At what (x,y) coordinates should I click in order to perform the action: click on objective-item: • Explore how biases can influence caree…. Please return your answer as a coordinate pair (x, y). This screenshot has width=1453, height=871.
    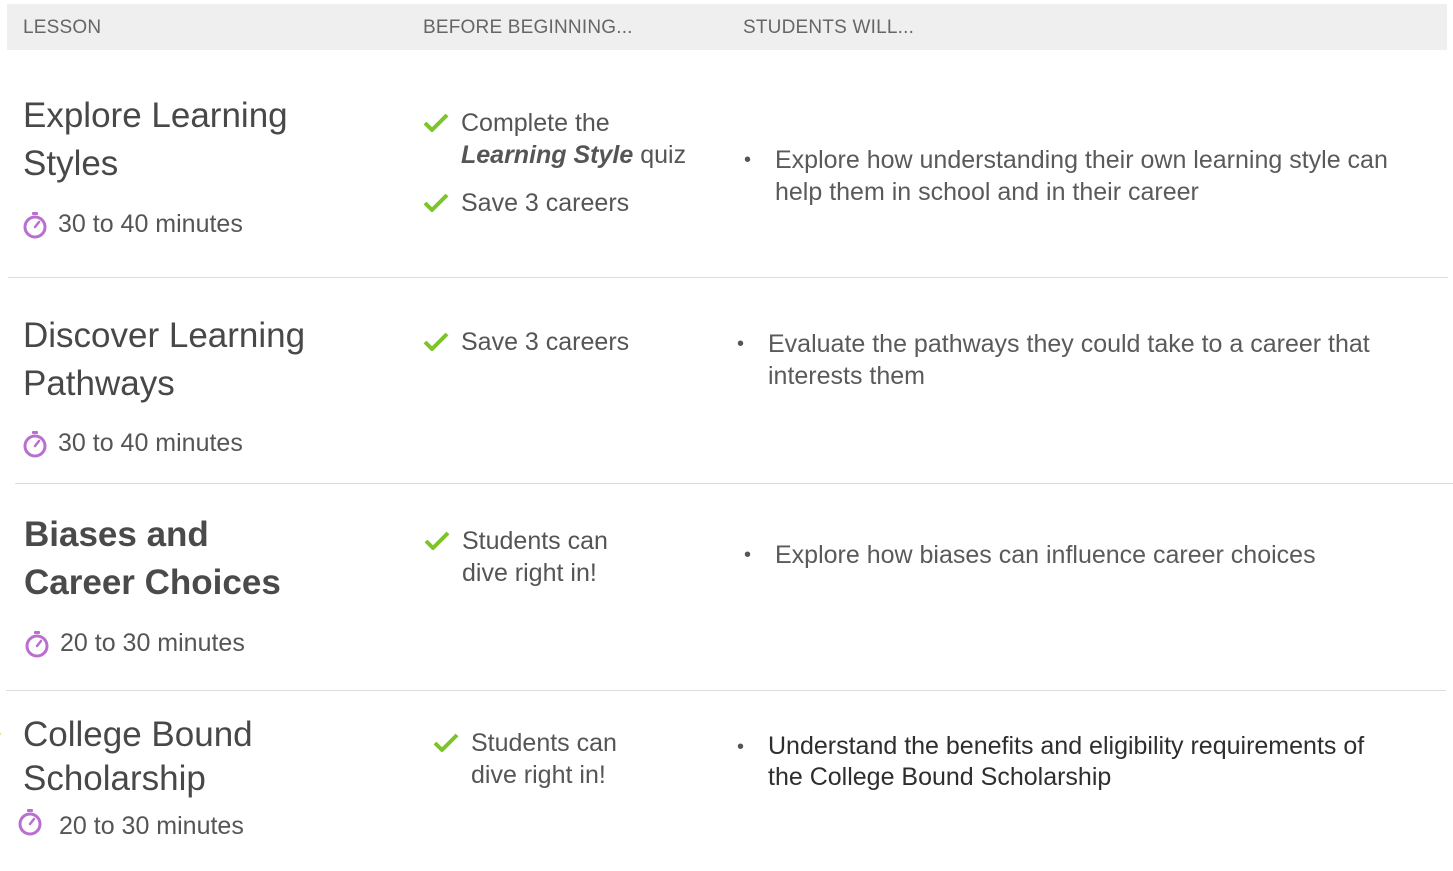
    Looking at the image, I should click on (1030, 555).